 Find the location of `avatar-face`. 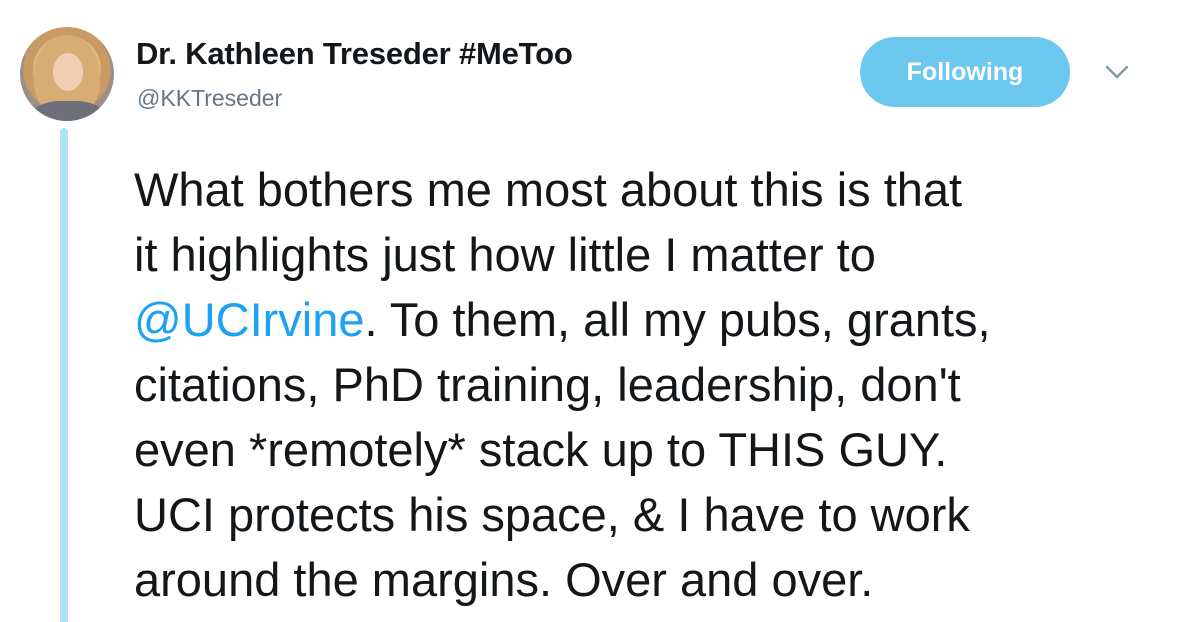

avatar-face is located at coordinates (68, 72).